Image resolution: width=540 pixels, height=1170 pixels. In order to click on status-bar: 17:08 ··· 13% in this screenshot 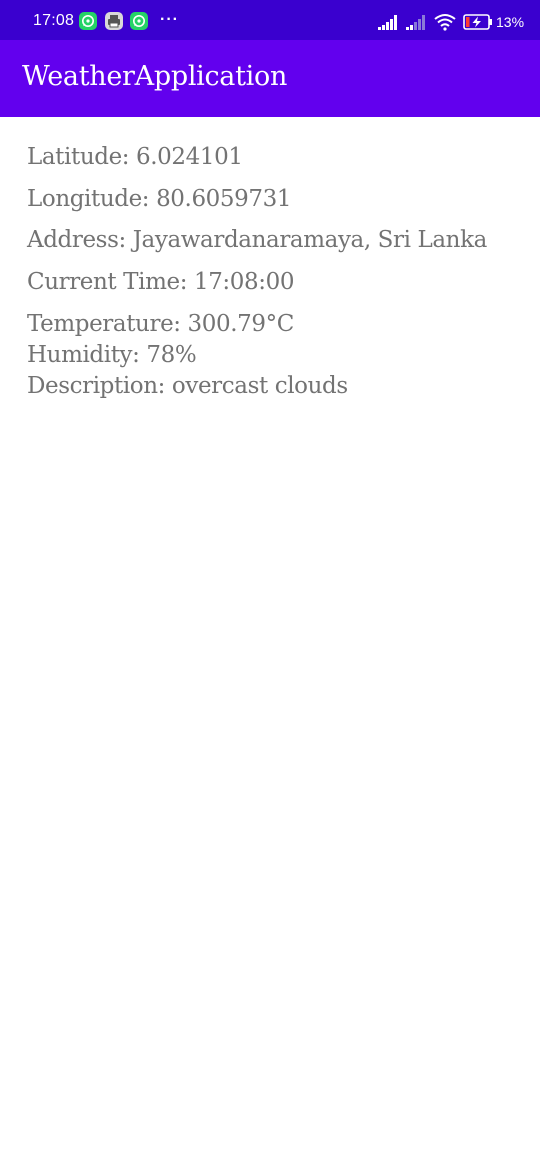, I will do `click(270, 20)`.